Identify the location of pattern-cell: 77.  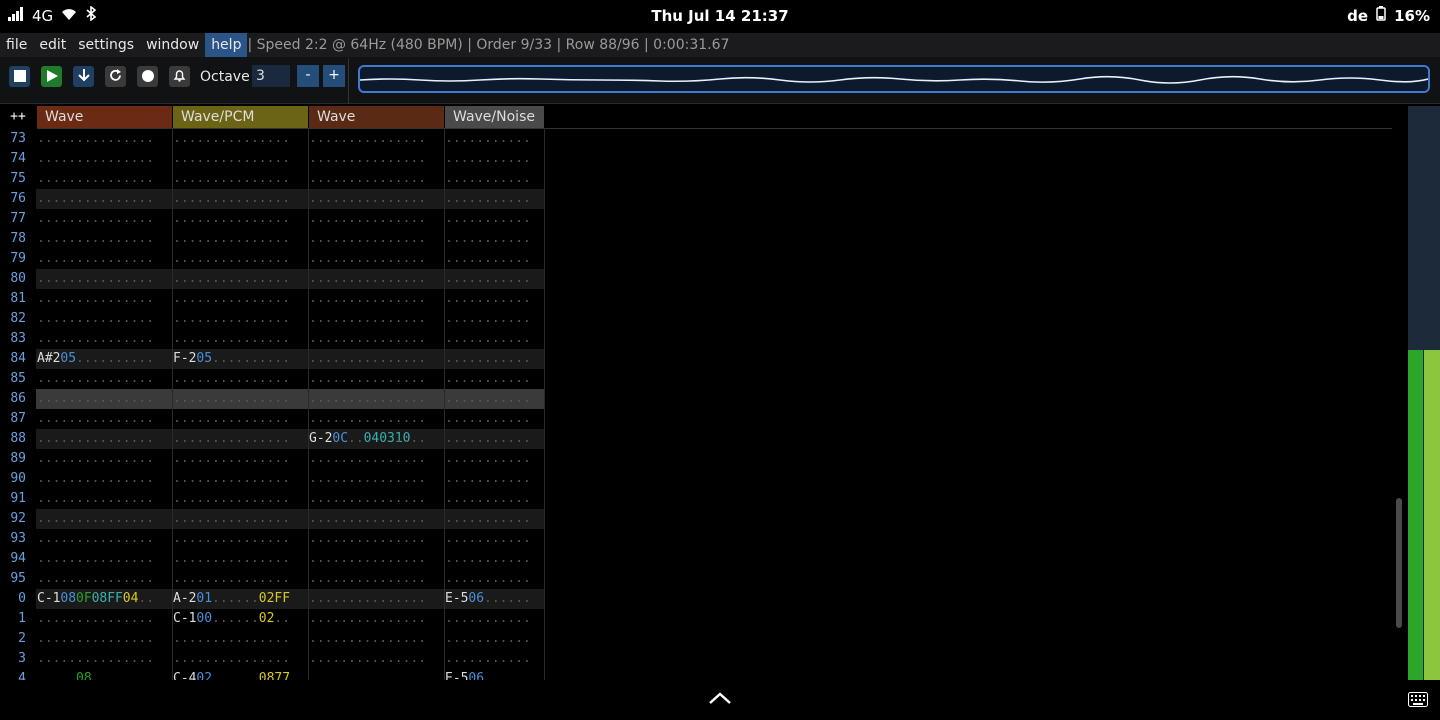
(282, 674).